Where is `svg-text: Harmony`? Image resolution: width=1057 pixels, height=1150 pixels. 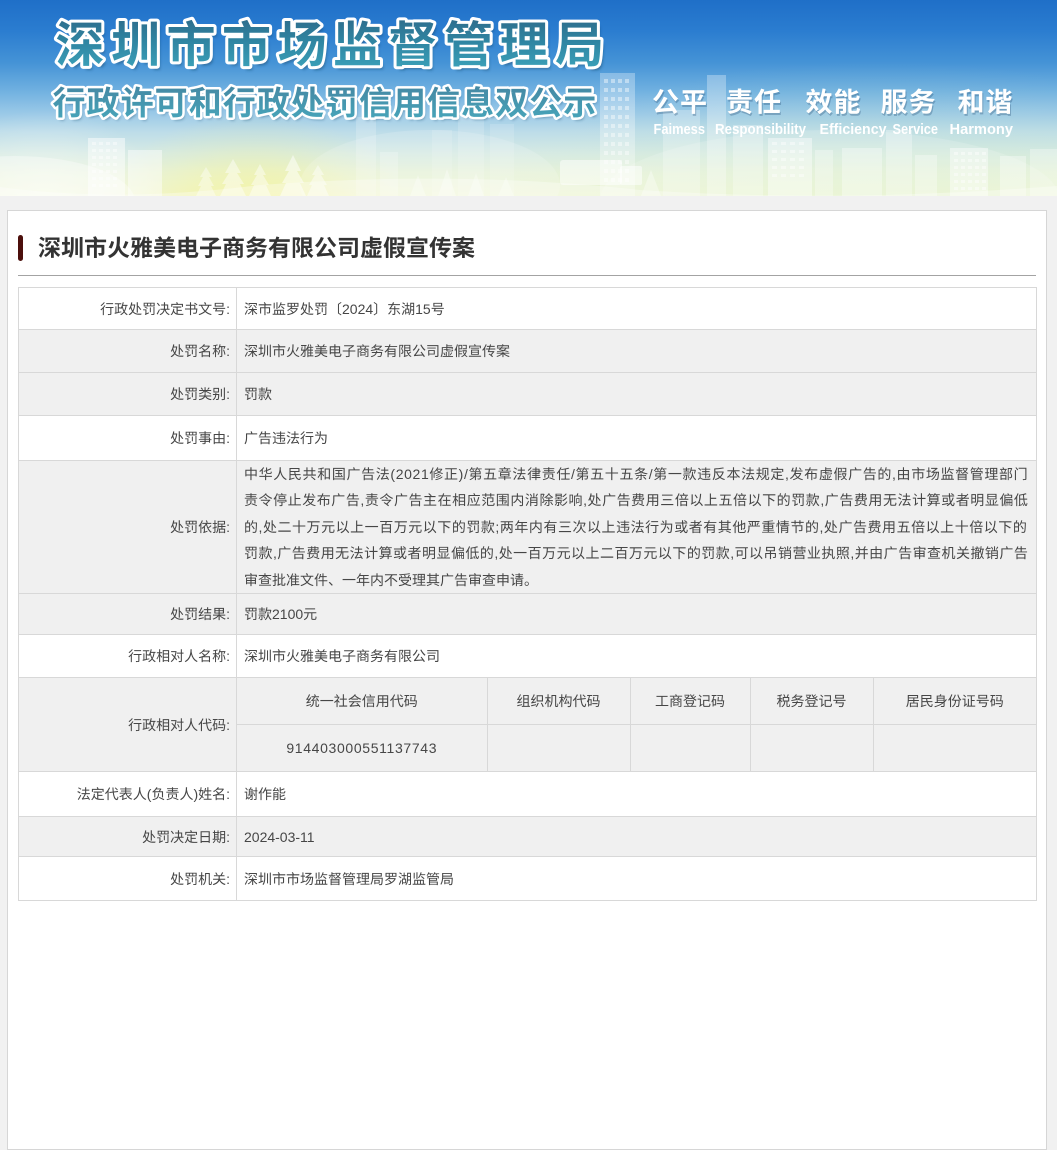
svg-text: Harmony is located at coordinates (982, 130).